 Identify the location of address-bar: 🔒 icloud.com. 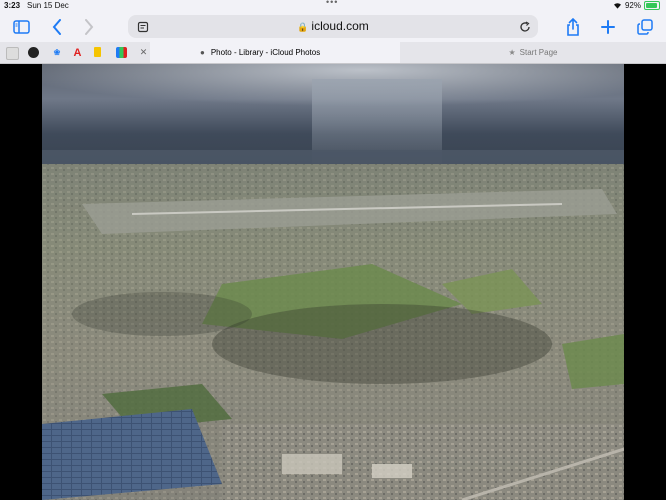
(333, 26).